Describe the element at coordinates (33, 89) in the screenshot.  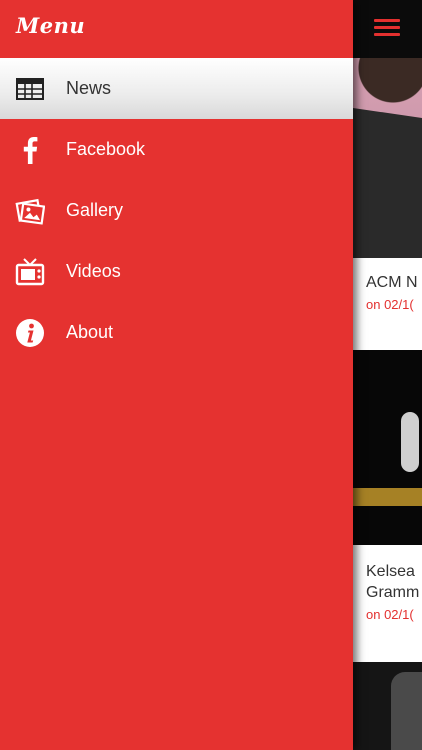
I see `table-icon` at that location.